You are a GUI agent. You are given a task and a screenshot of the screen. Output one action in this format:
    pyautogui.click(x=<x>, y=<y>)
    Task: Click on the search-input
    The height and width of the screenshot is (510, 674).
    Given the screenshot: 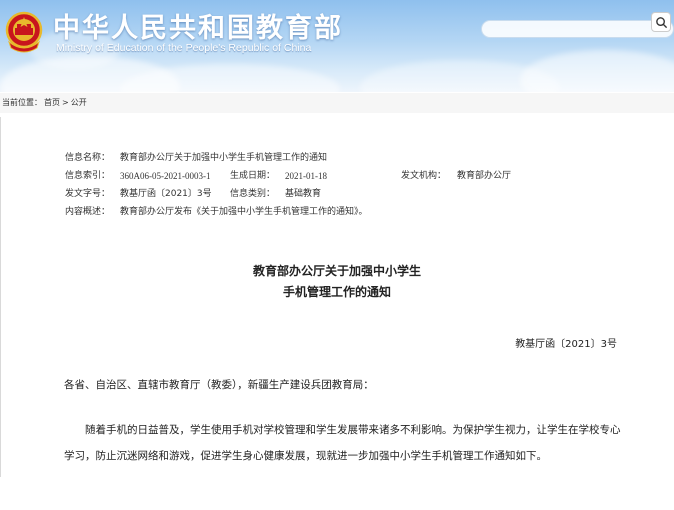 What is the action you would take?
    pyautogui.click(x=577, y=29)
    